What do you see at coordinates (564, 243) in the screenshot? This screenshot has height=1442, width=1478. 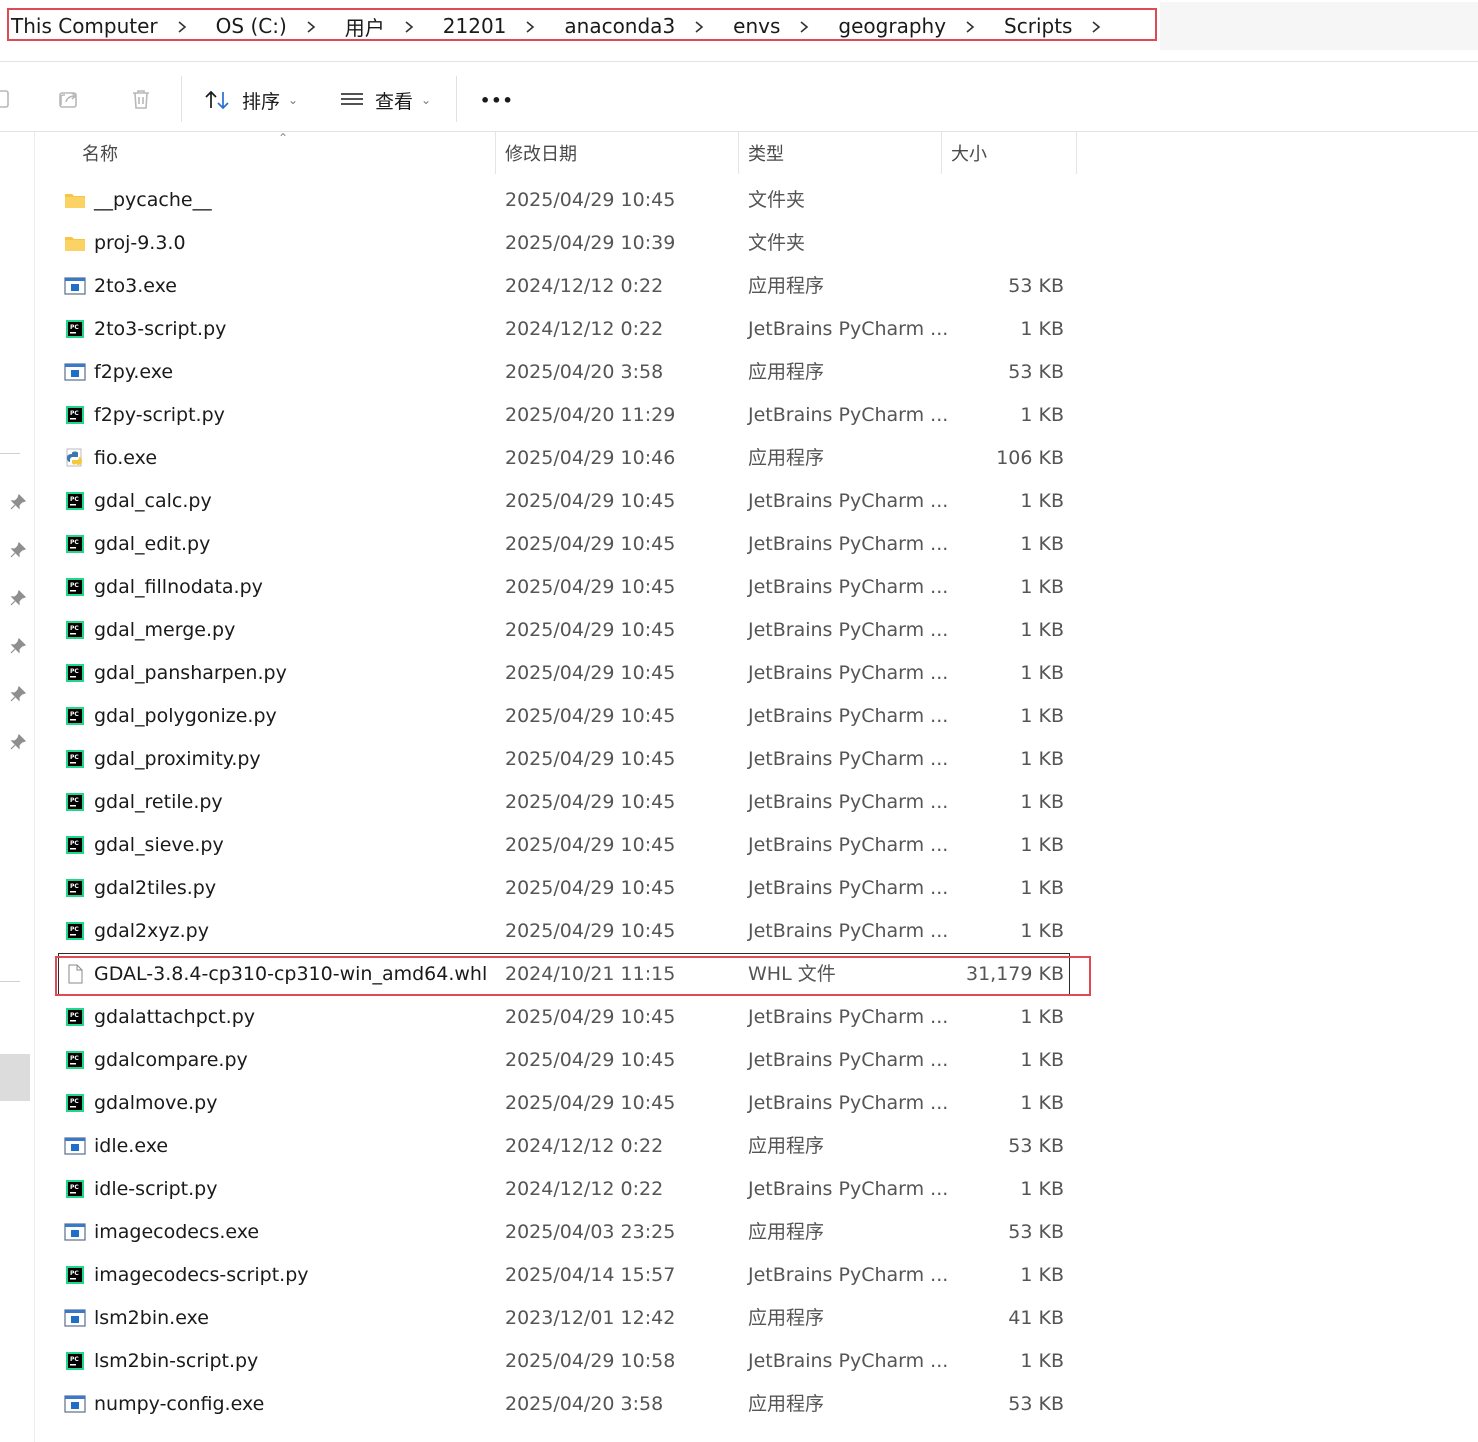 I see `file-row: proj-9.3.0 2025/04/29 10:39 文件夹` at bounding box center [564, 243].